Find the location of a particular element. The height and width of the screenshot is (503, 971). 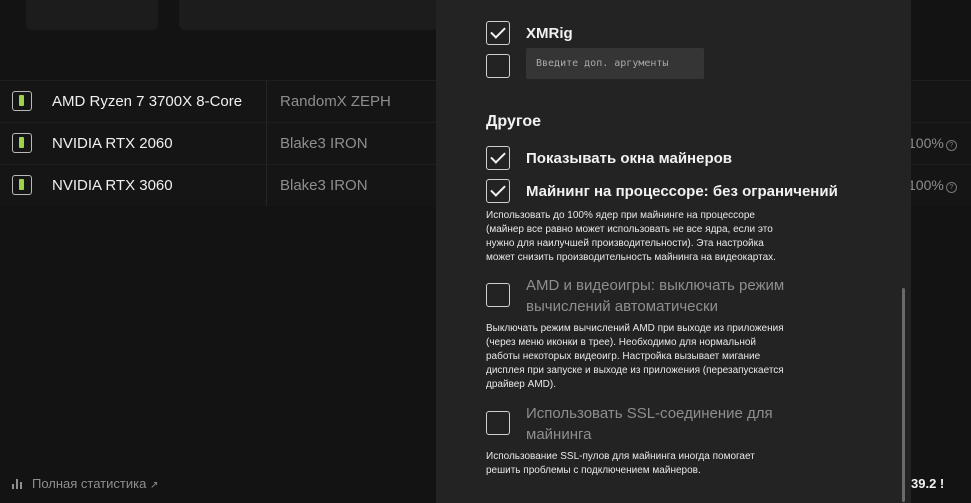

desc-line: драйвер AMD). is located at coordinates (521, 384).